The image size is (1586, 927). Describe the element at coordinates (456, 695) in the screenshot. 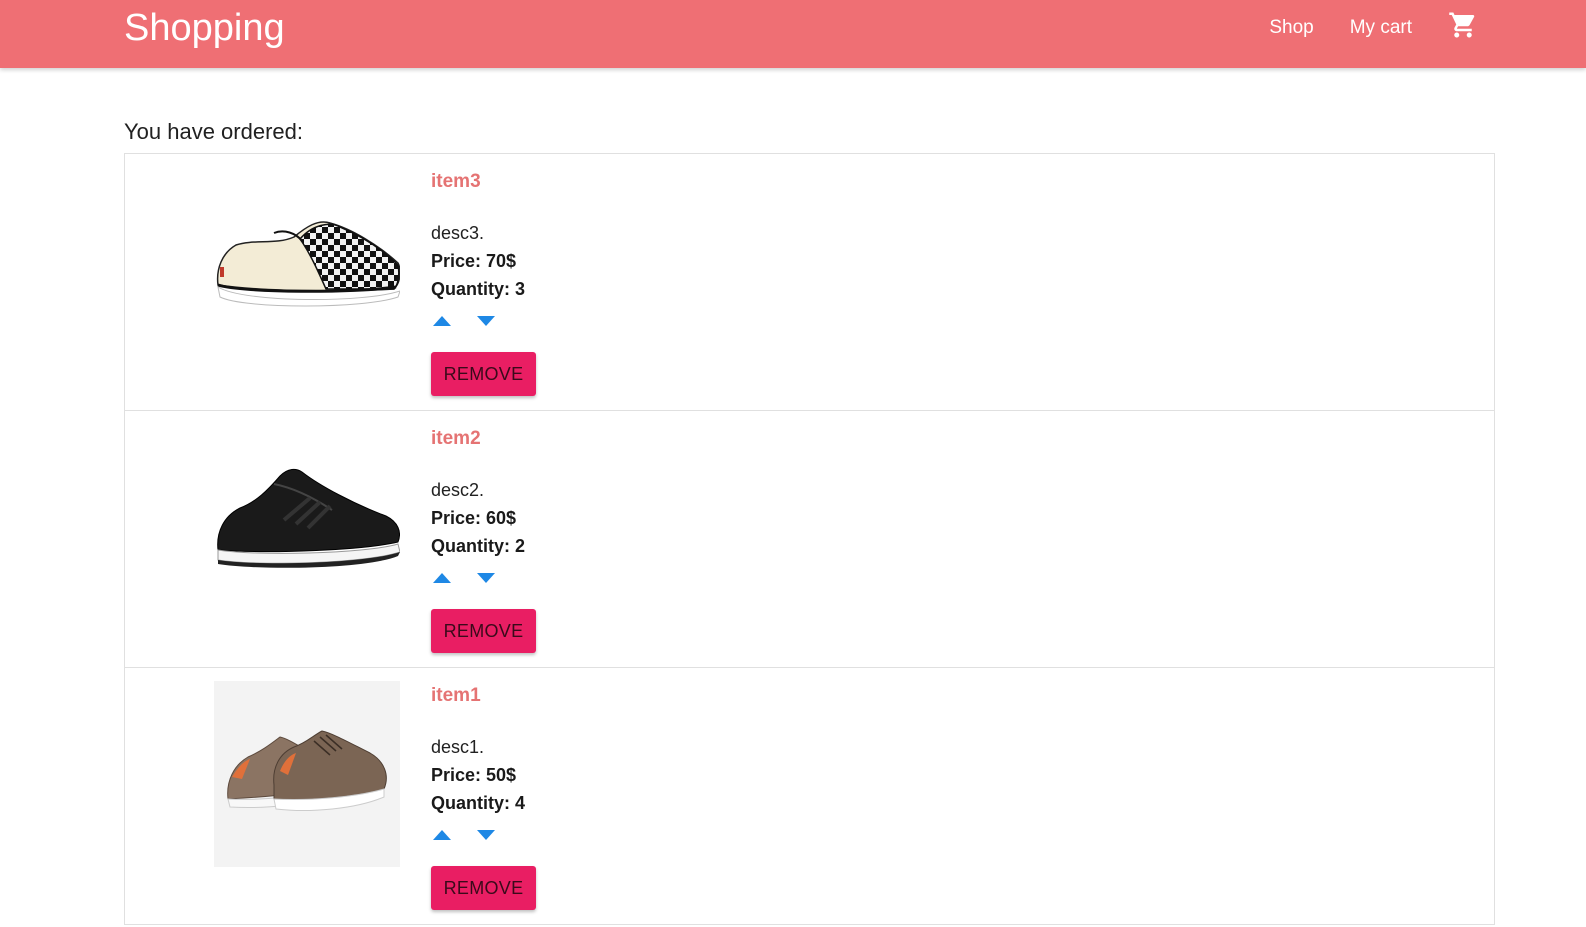

I see `item-title: item1` at that location.